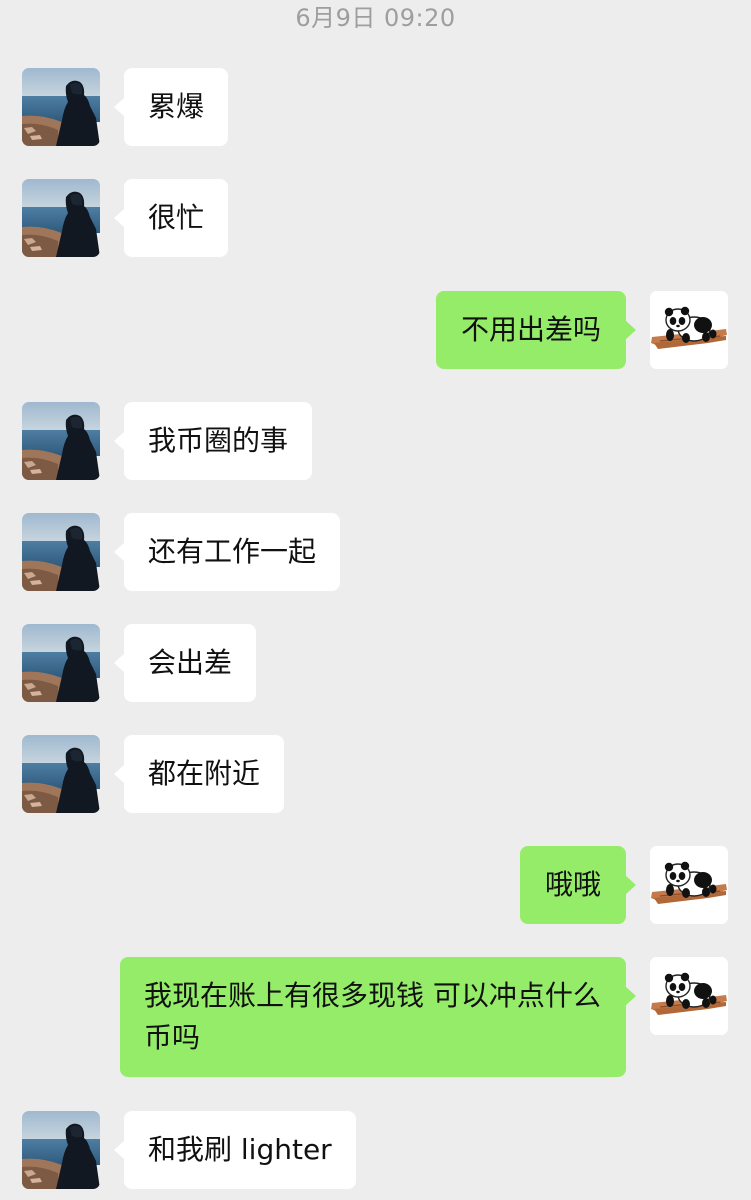 The height and width of the screenshot is (1200, 751). Describe the element at coordinates (536, 330) in the screenshot. I see `message-bubble: 不用出差吗` at that location.